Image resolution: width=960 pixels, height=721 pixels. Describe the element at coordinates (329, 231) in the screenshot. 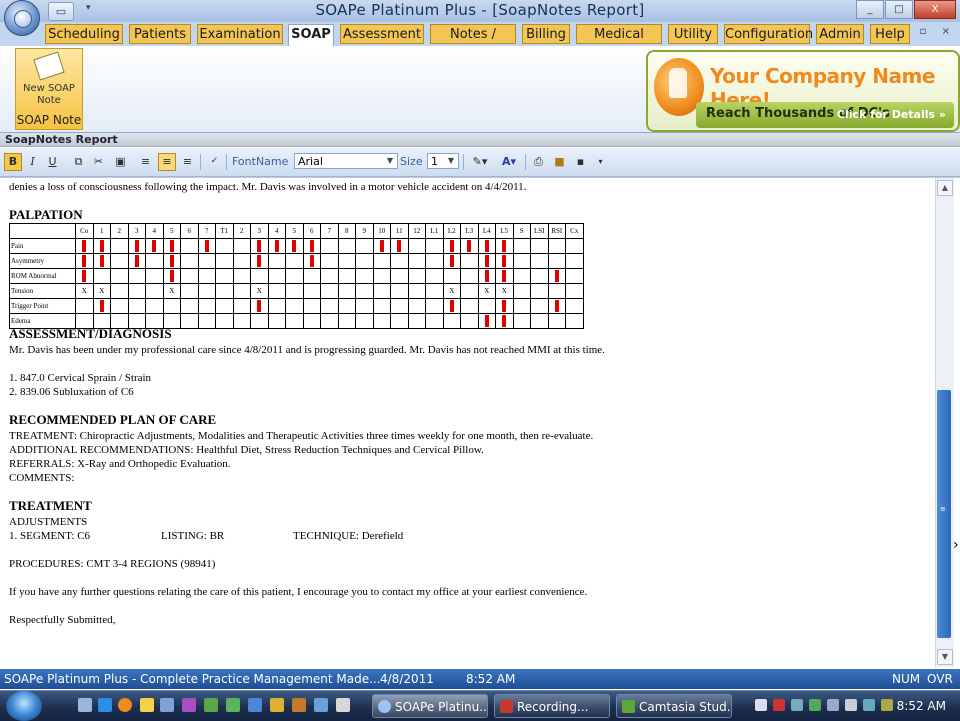

I see `palpation-column-header: 7` at that location.